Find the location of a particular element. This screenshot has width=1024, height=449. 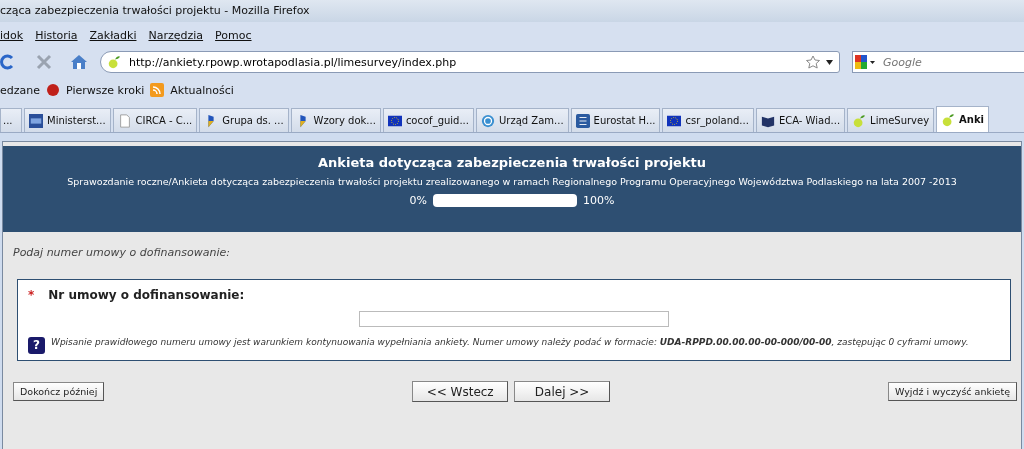

bookmark-link: Pierwsze kroki is located at coordinates (105, 90).